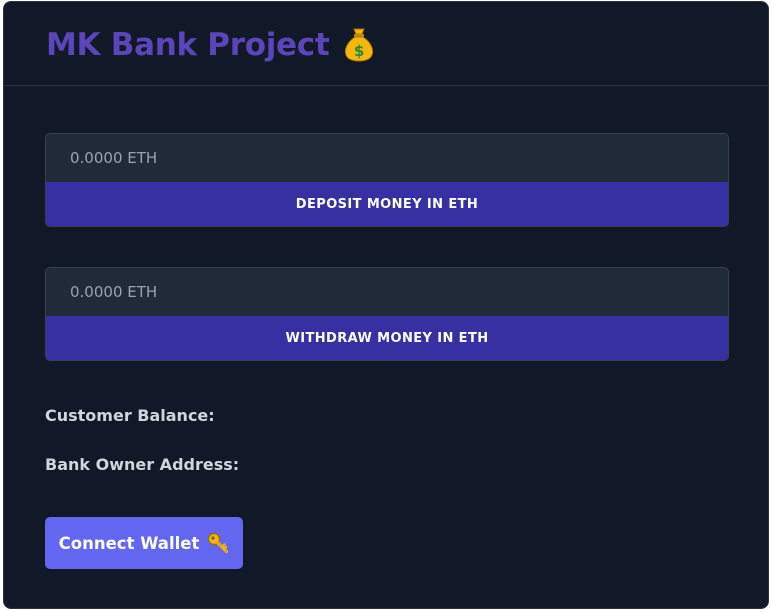 The image size is (772, 612). I want to click on withdraw-form: WITHDRAW MONEY IN ETH, so click(387, 314).